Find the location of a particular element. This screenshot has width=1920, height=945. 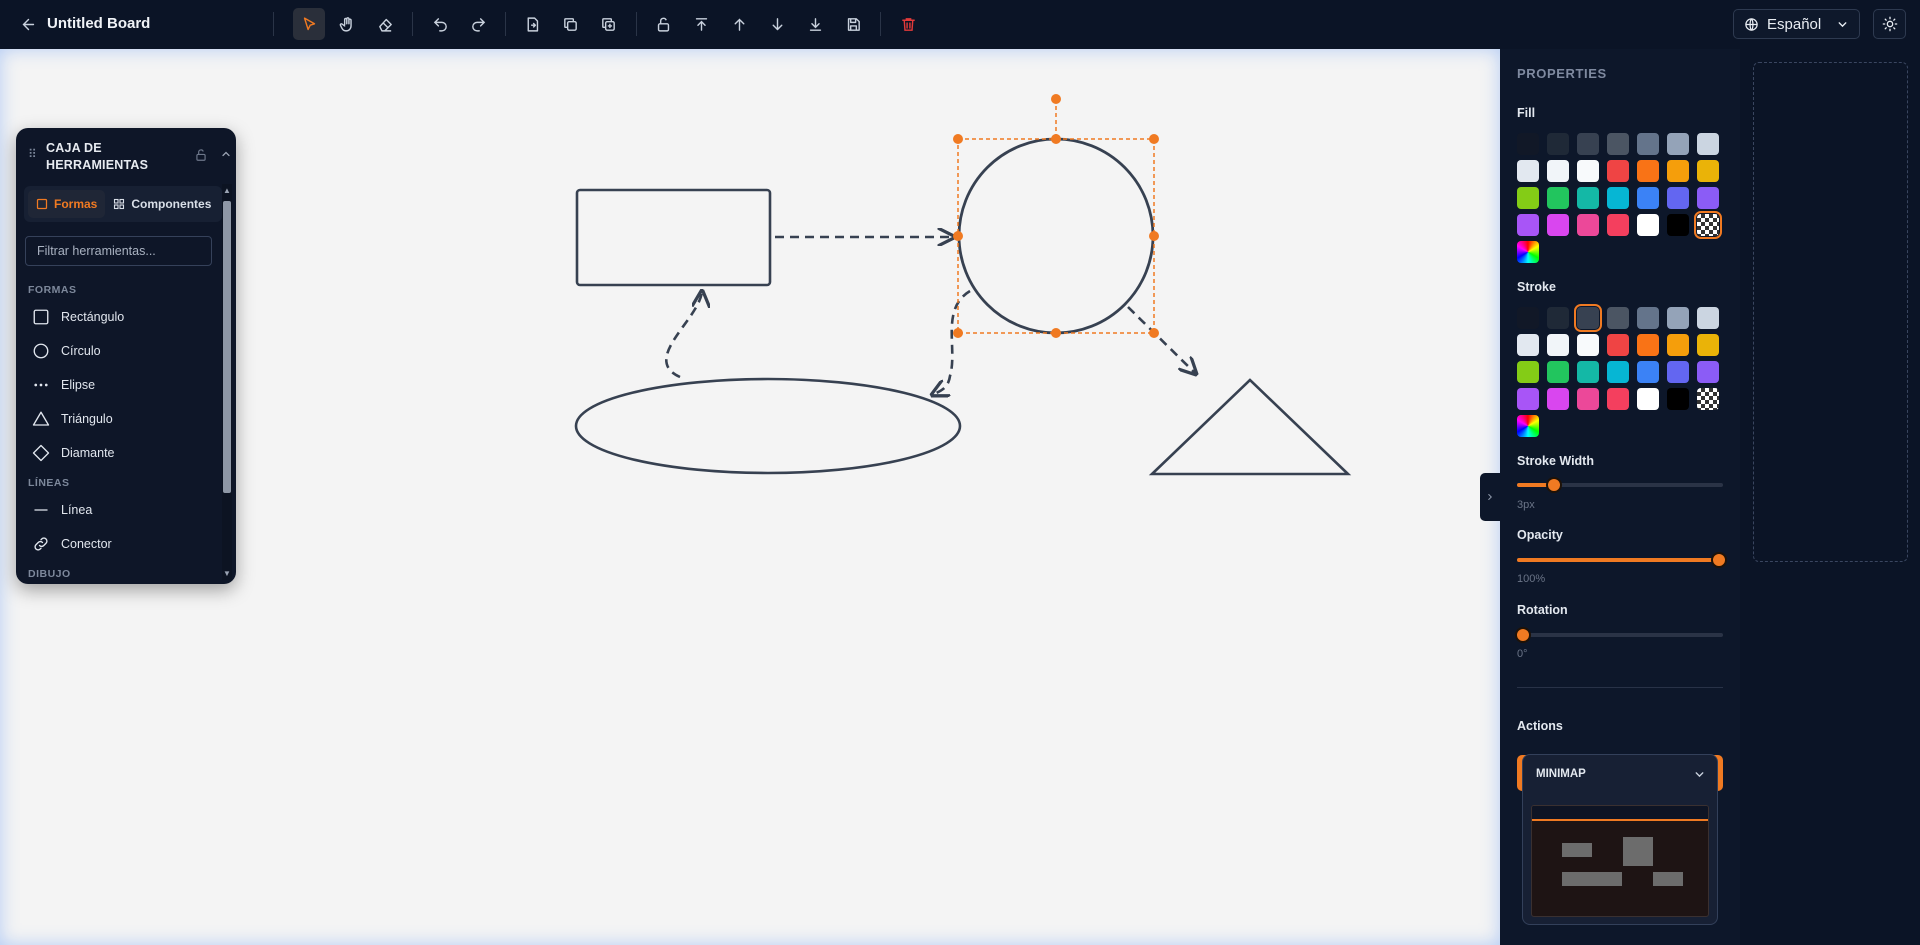

rotation-slider is located at coordinates (1619, 635).